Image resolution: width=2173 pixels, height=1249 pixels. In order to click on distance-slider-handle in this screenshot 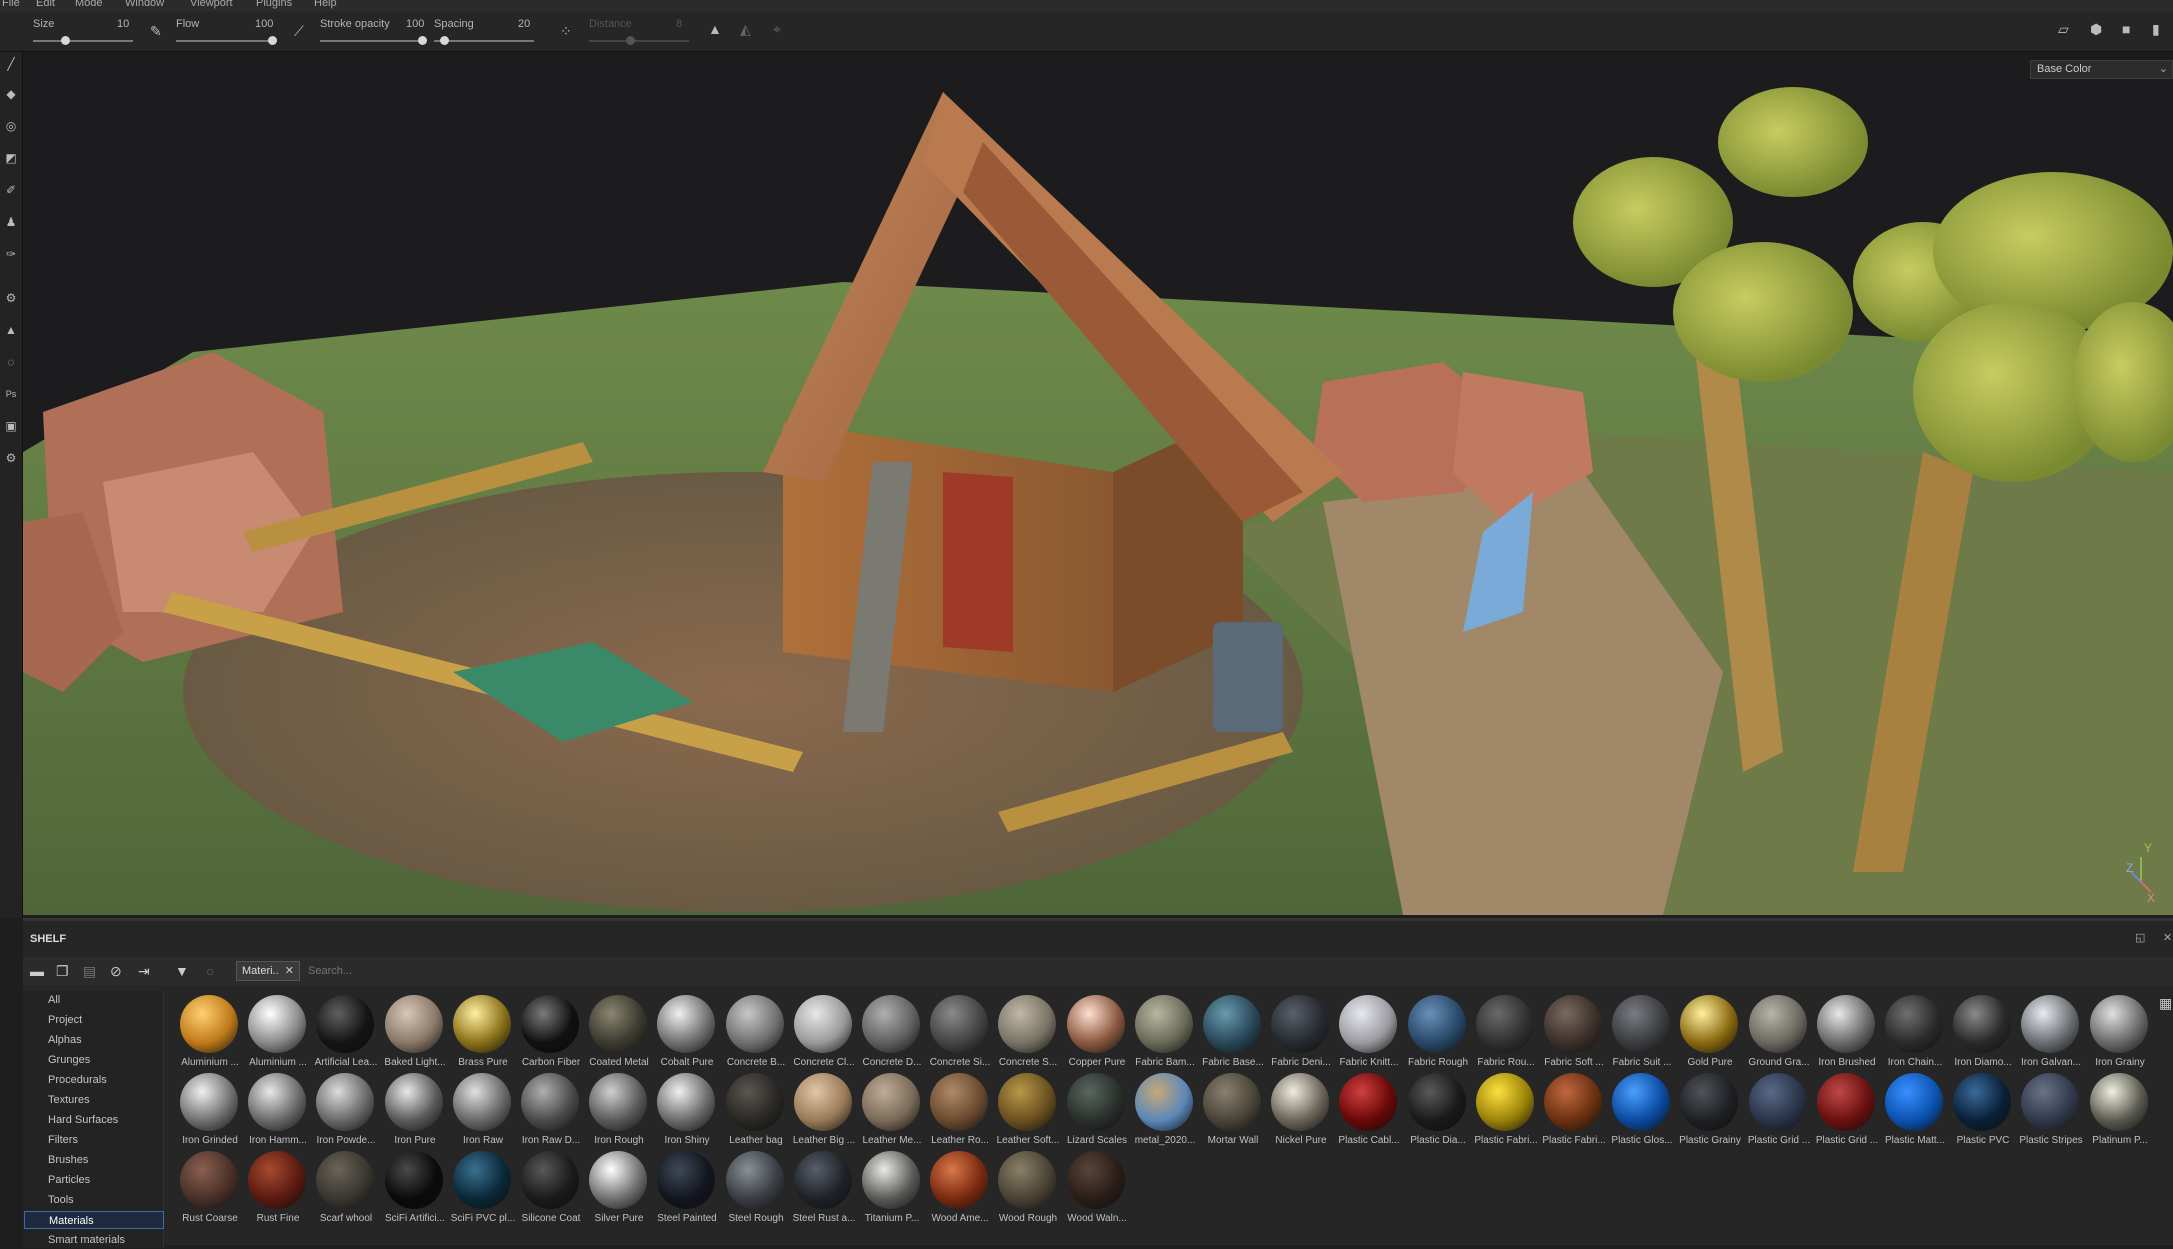, I will do `click(630, 40)`.